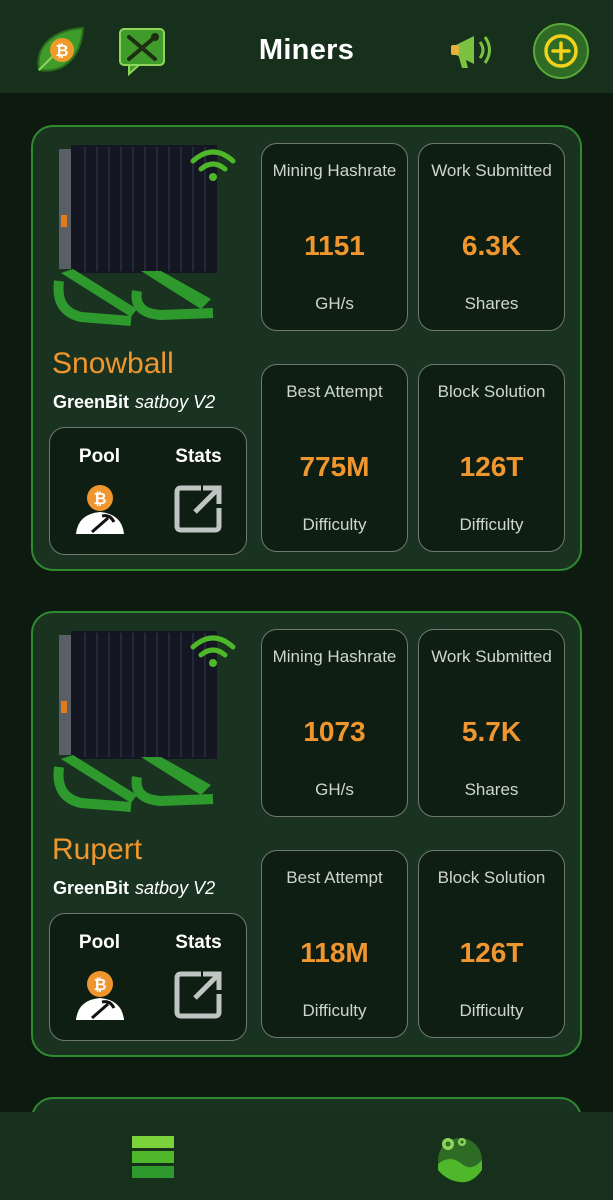 This screenshot has width=613, height=1200. Describe the element at coordinates (97, 849) in the screenshot. I see `miner-name: Rupert` at that location.